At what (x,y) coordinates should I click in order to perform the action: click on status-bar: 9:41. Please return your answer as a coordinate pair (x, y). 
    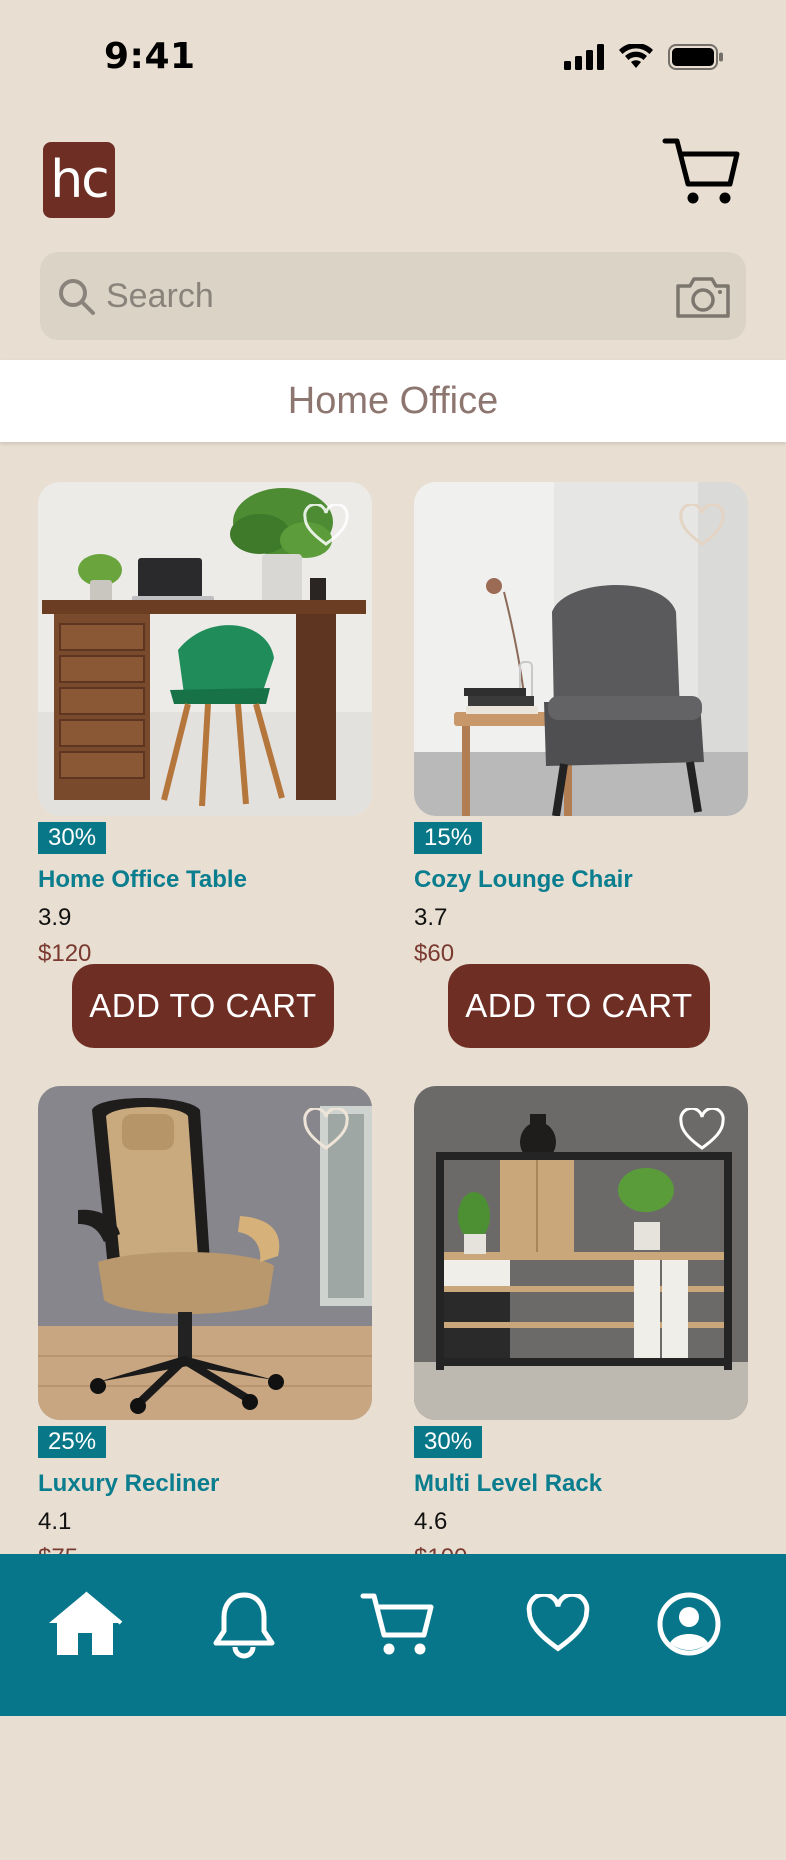
    Looking at the image, I should click on (393, 55).